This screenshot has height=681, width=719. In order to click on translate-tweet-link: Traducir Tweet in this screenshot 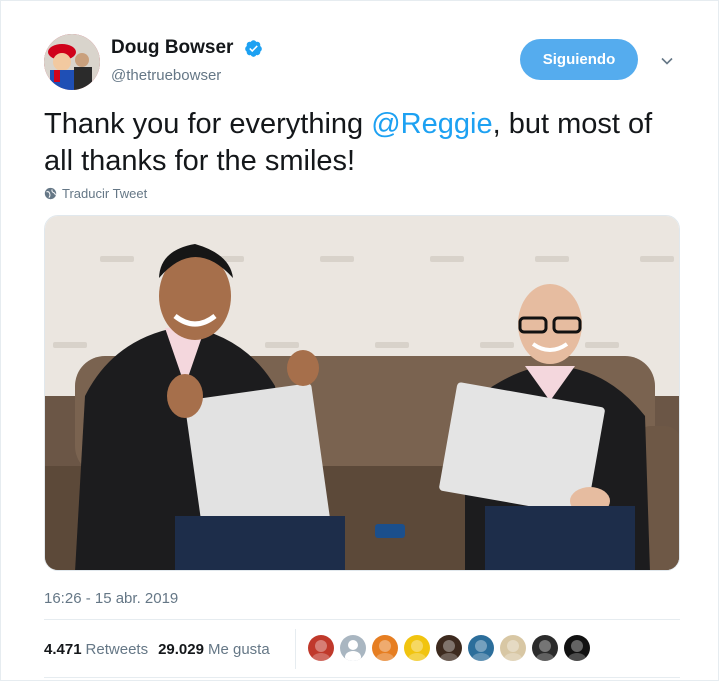, I will do `click(95, 193)`.